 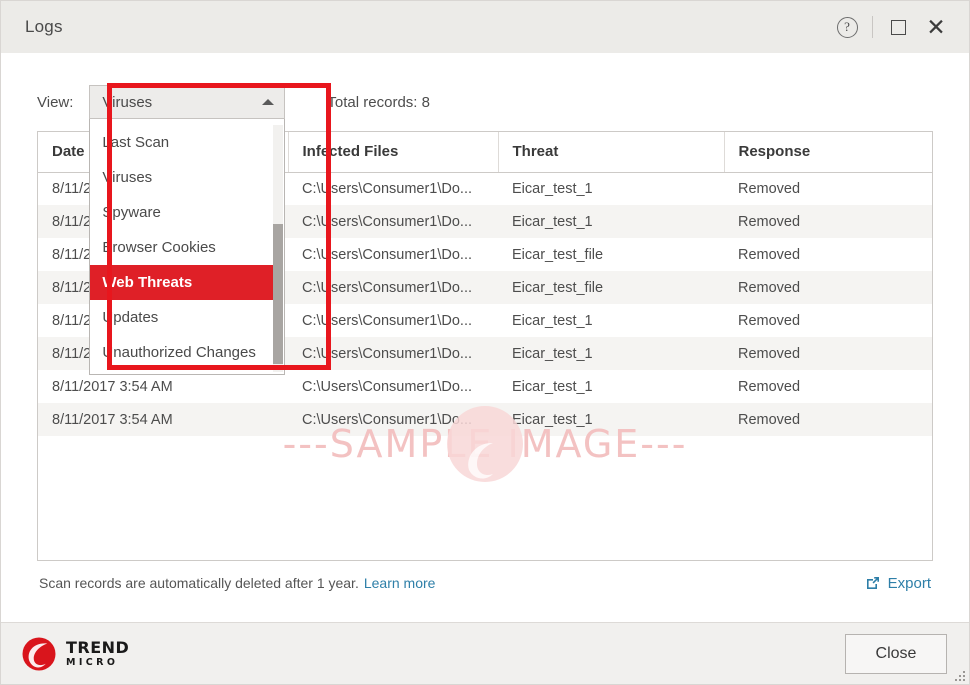 I want to click on dropdown-item-label: Web Threats, so click(x=147, y=282).